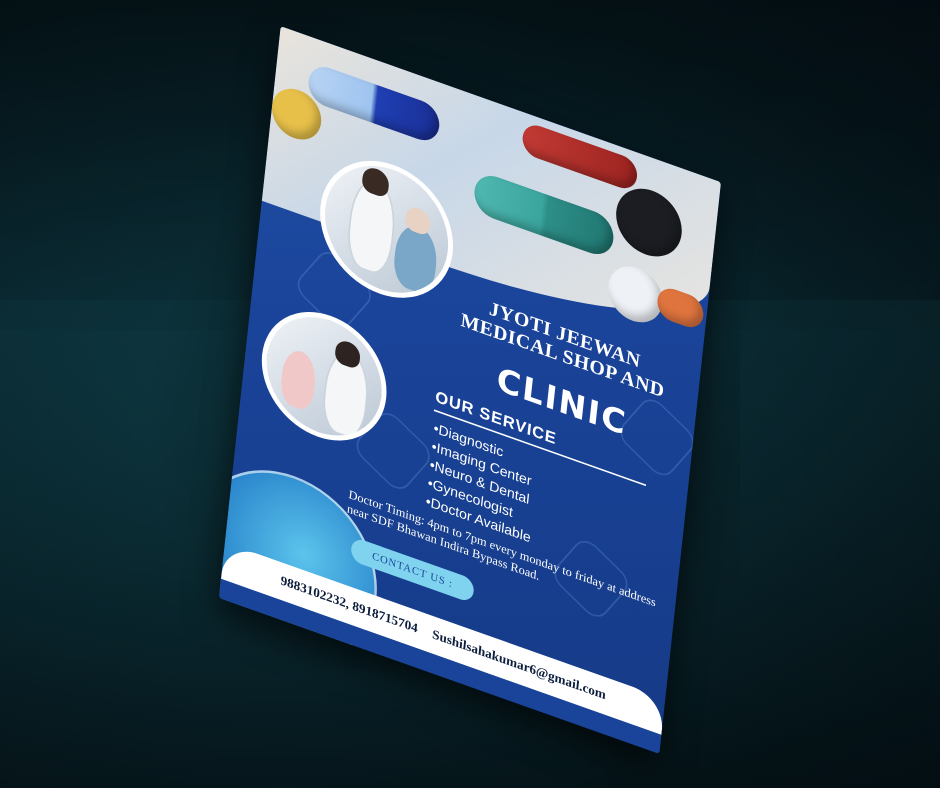  What do you see at coordinates (648, 222) in the screenshot?
I see `black-tablet` at bounding box center [648, 222].